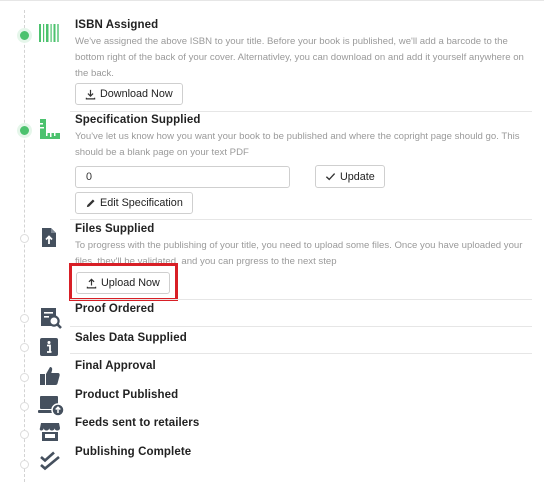  What do you see at coordinates (357, 176) in the screenshot?
I see `button-label: Update` at bounding box center [357, 176].